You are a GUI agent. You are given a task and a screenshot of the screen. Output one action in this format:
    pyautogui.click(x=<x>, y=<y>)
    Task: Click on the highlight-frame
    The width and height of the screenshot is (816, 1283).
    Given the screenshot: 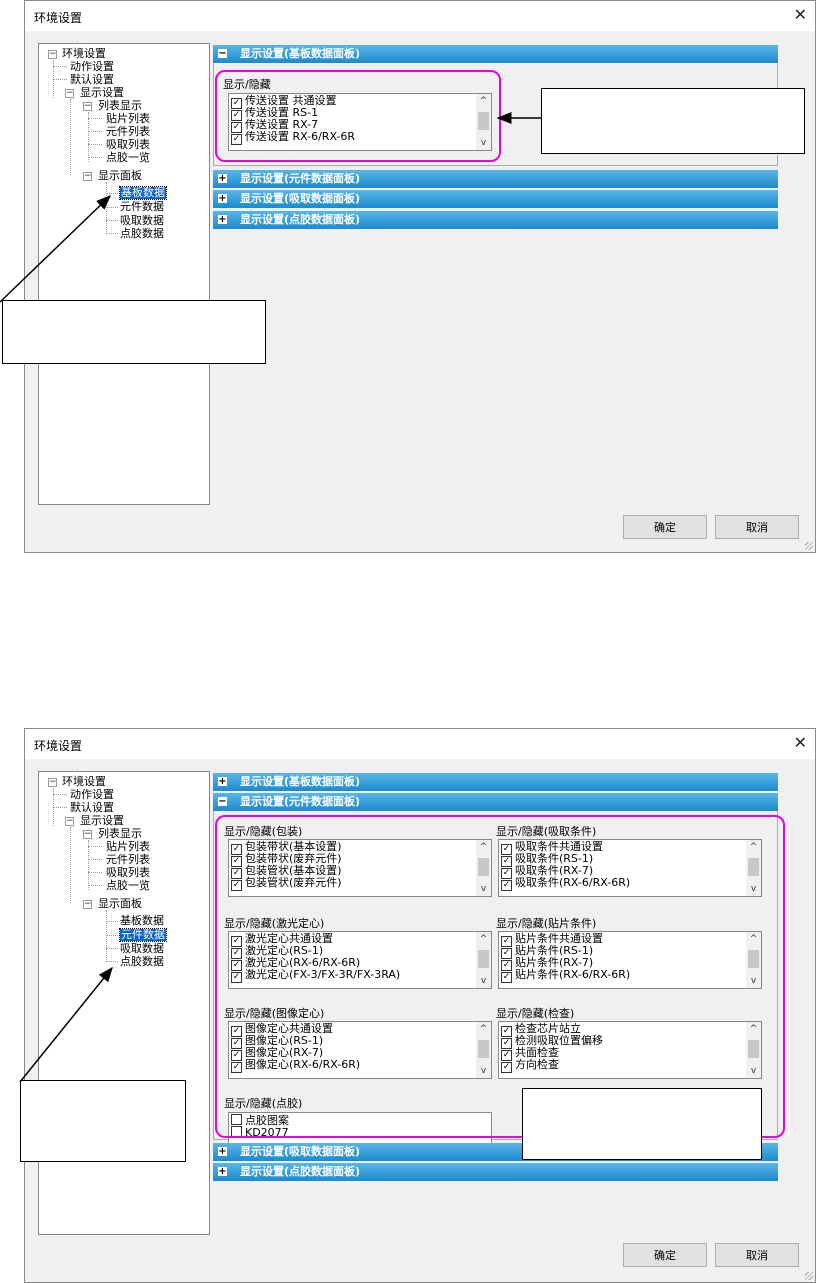 What is the action you would take?
    pyautogui.click(x=358, y=116)
    